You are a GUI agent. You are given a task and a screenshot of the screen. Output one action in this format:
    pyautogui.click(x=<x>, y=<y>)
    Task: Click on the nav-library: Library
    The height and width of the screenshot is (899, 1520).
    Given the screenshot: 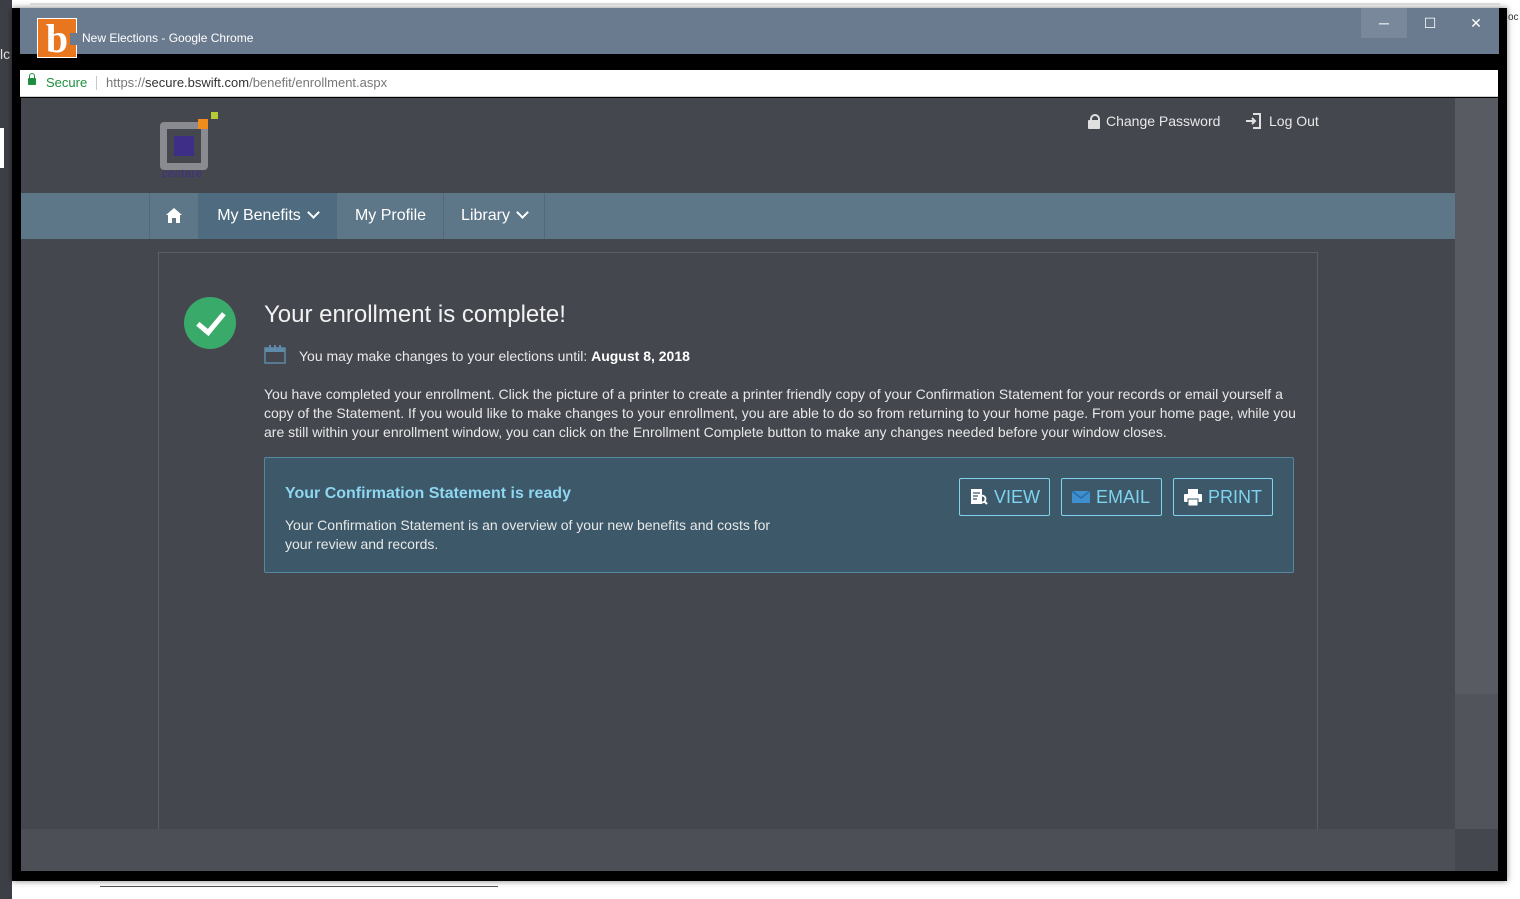 What is the action you would take?
    pyautogui.click(x=494, y=216)
    